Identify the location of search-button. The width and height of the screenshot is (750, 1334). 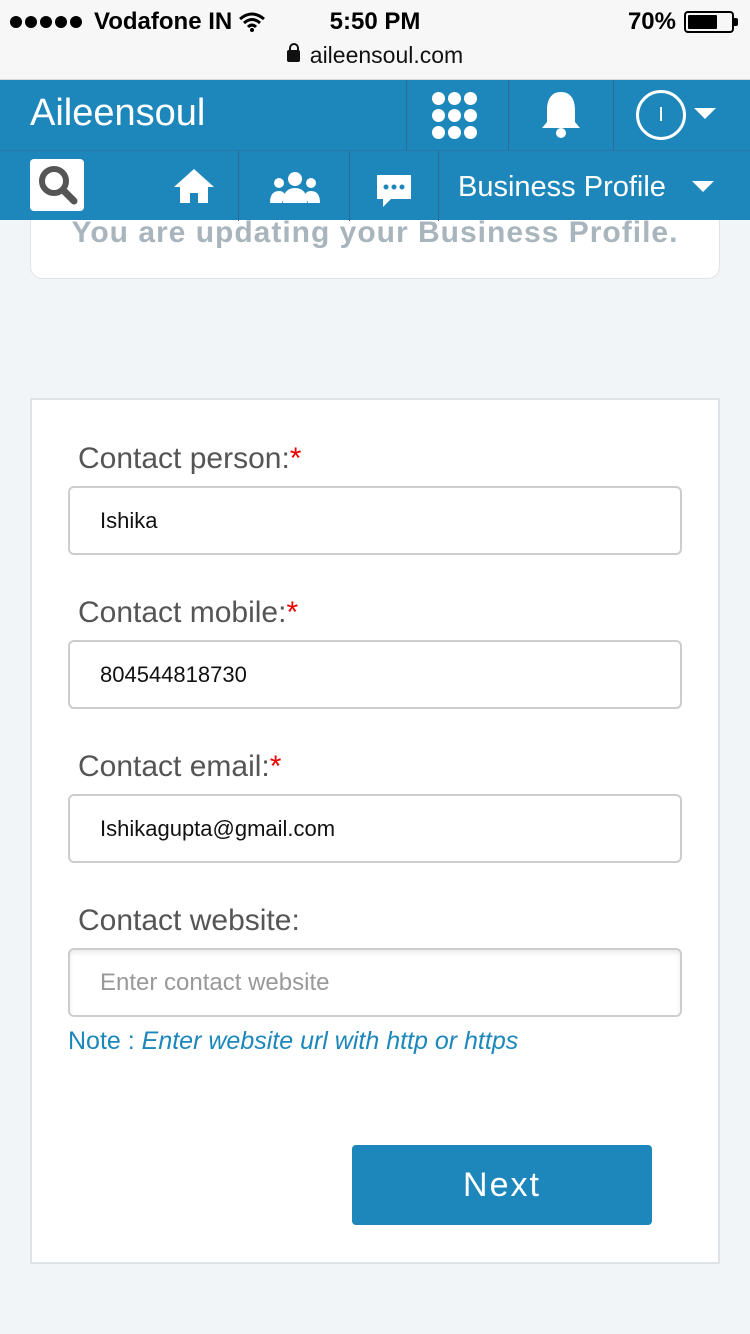
(57, 185).